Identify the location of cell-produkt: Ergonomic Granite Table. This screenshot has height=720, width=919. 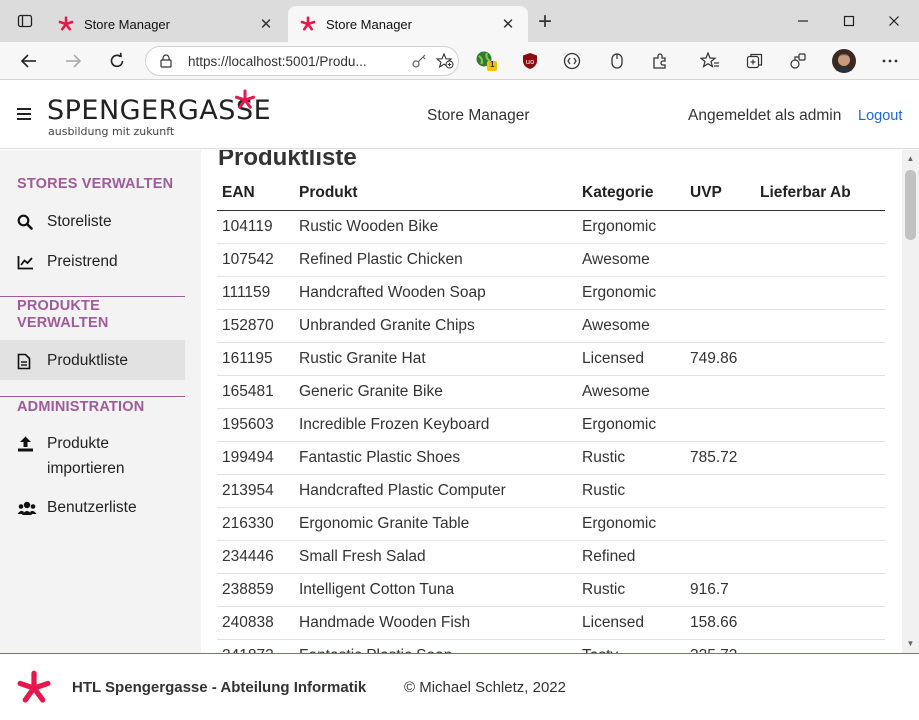
(435, 524).